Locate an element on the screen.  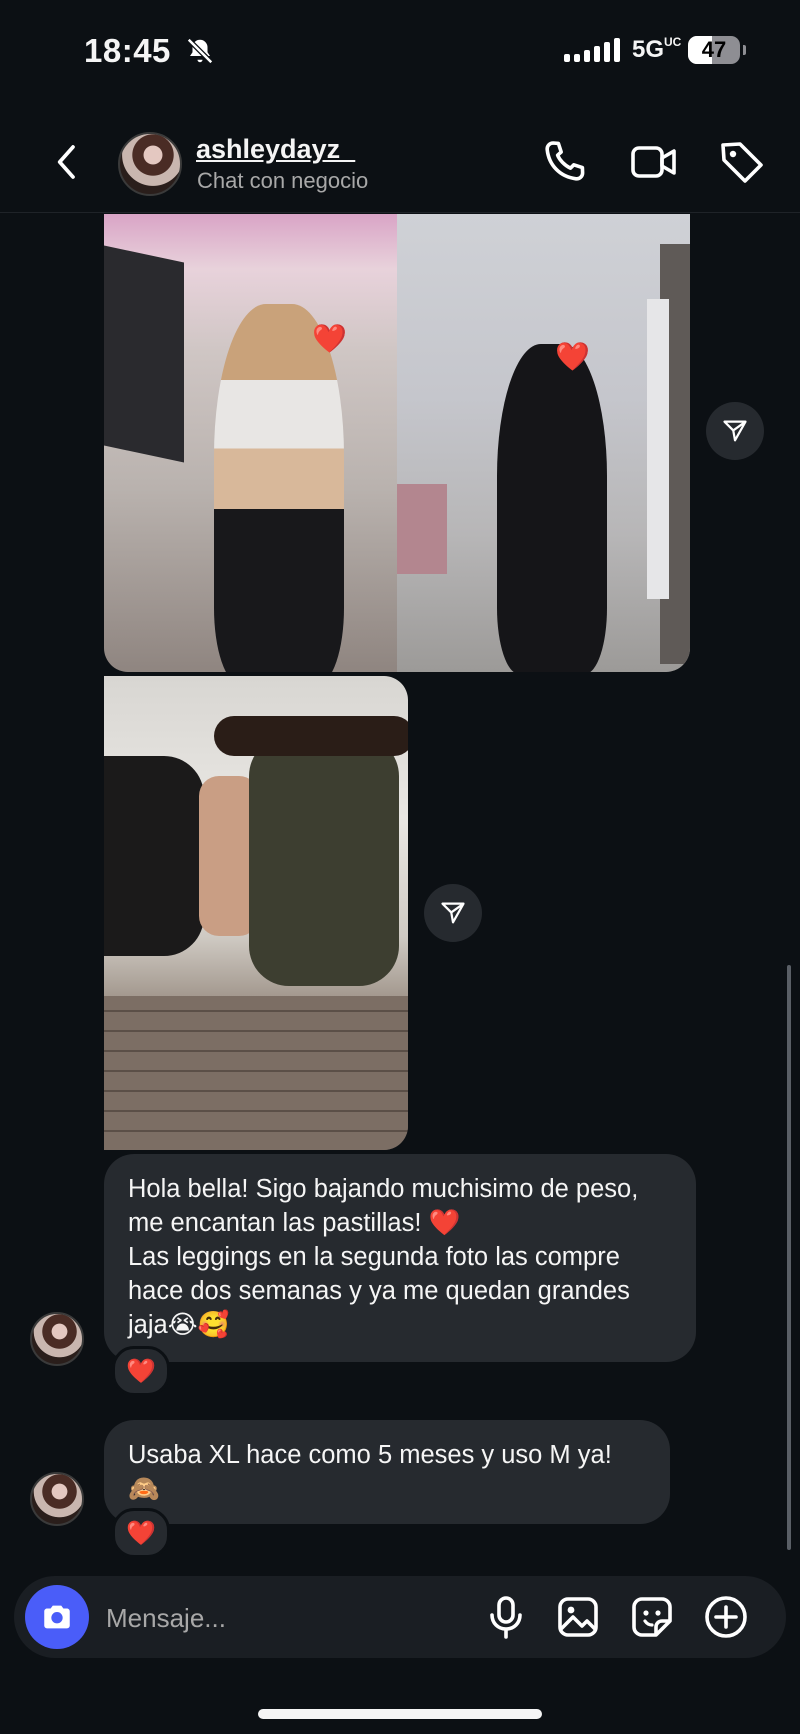
plus-icon is located at coordinates (726, 1617).